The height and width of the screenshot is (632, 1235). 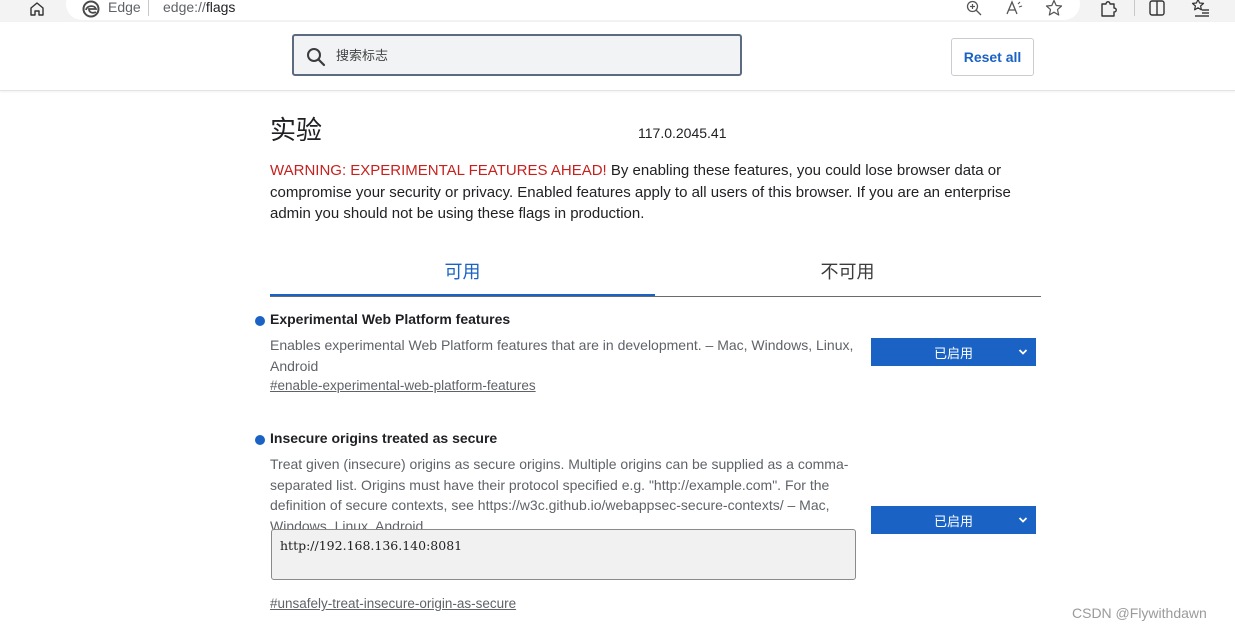 I want to click on favorite-star-icon, so click(x=1054, y=8).